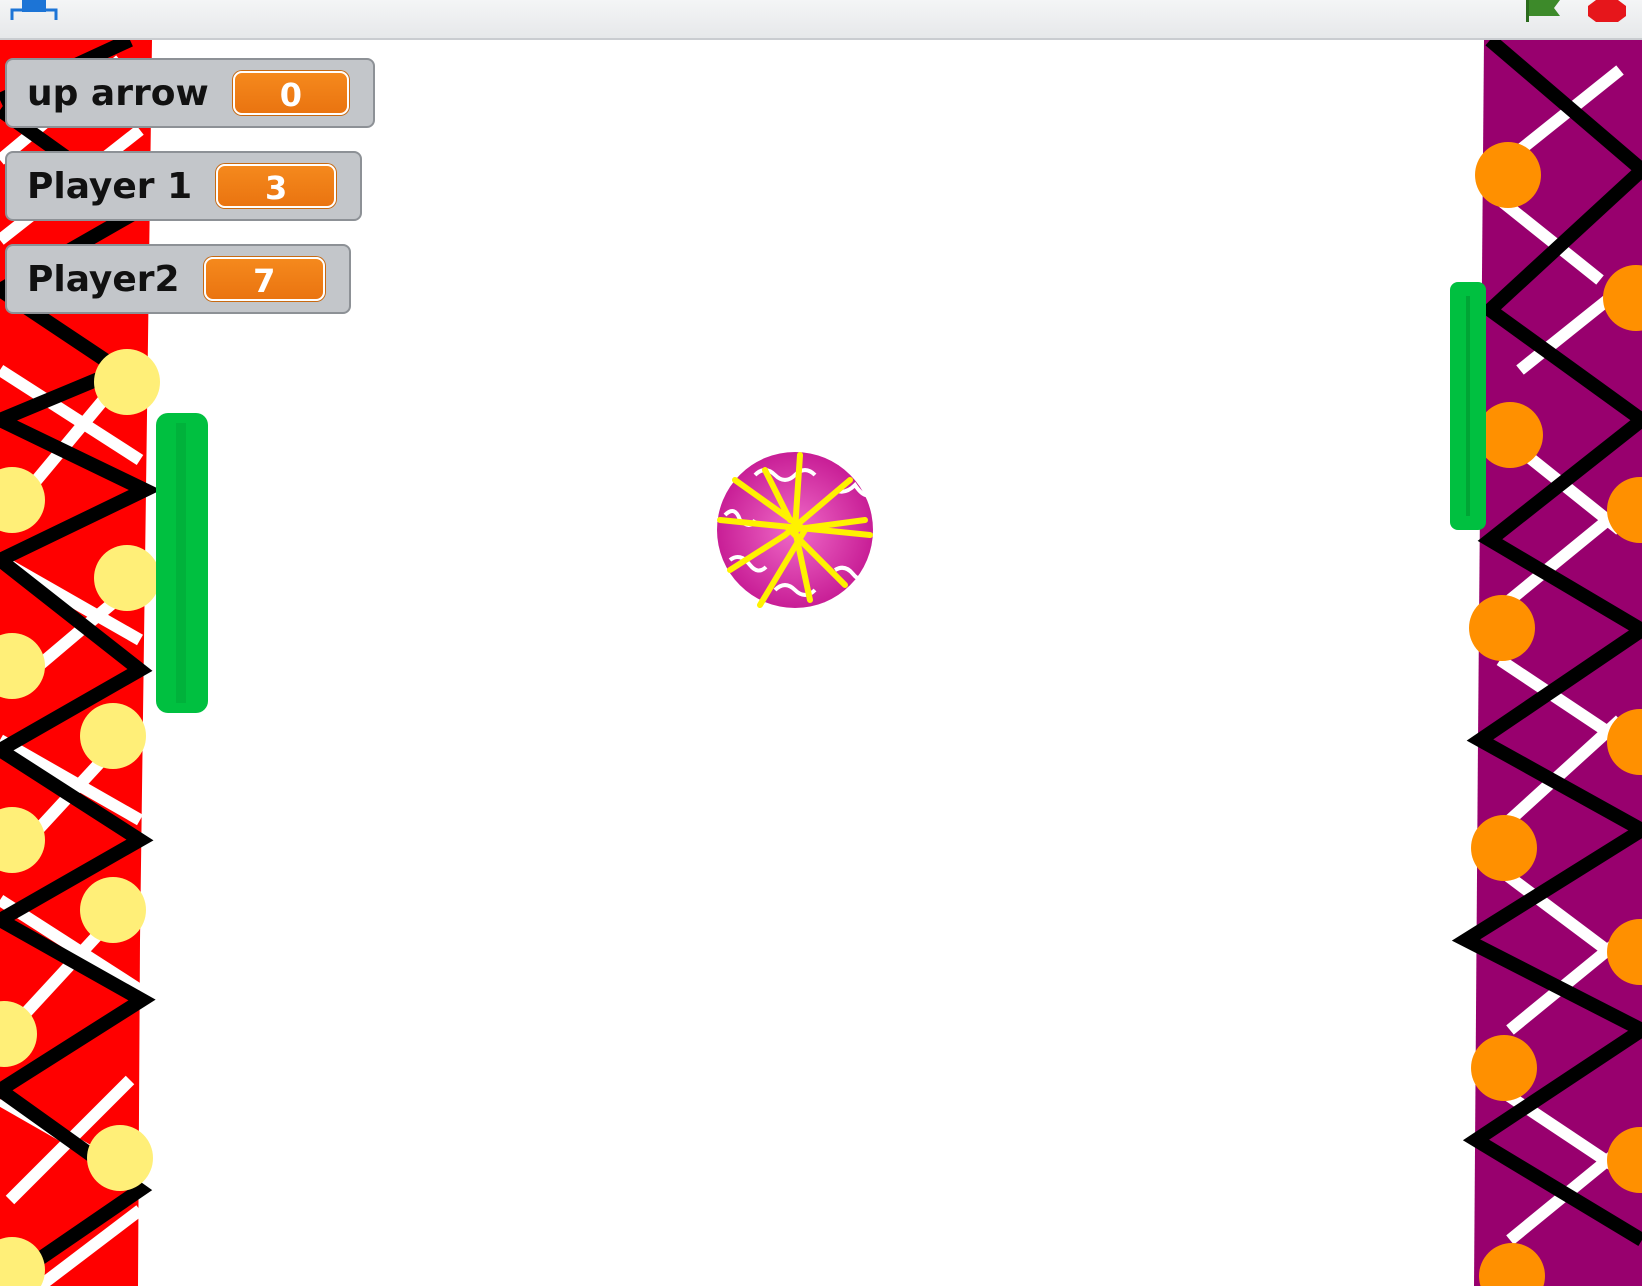 This screenshot has width=1642, height=1286. What do you see at coordinates (290, 93) in the screenshot?
I see `monitor-value: 0` at bounding box center [290, 93].